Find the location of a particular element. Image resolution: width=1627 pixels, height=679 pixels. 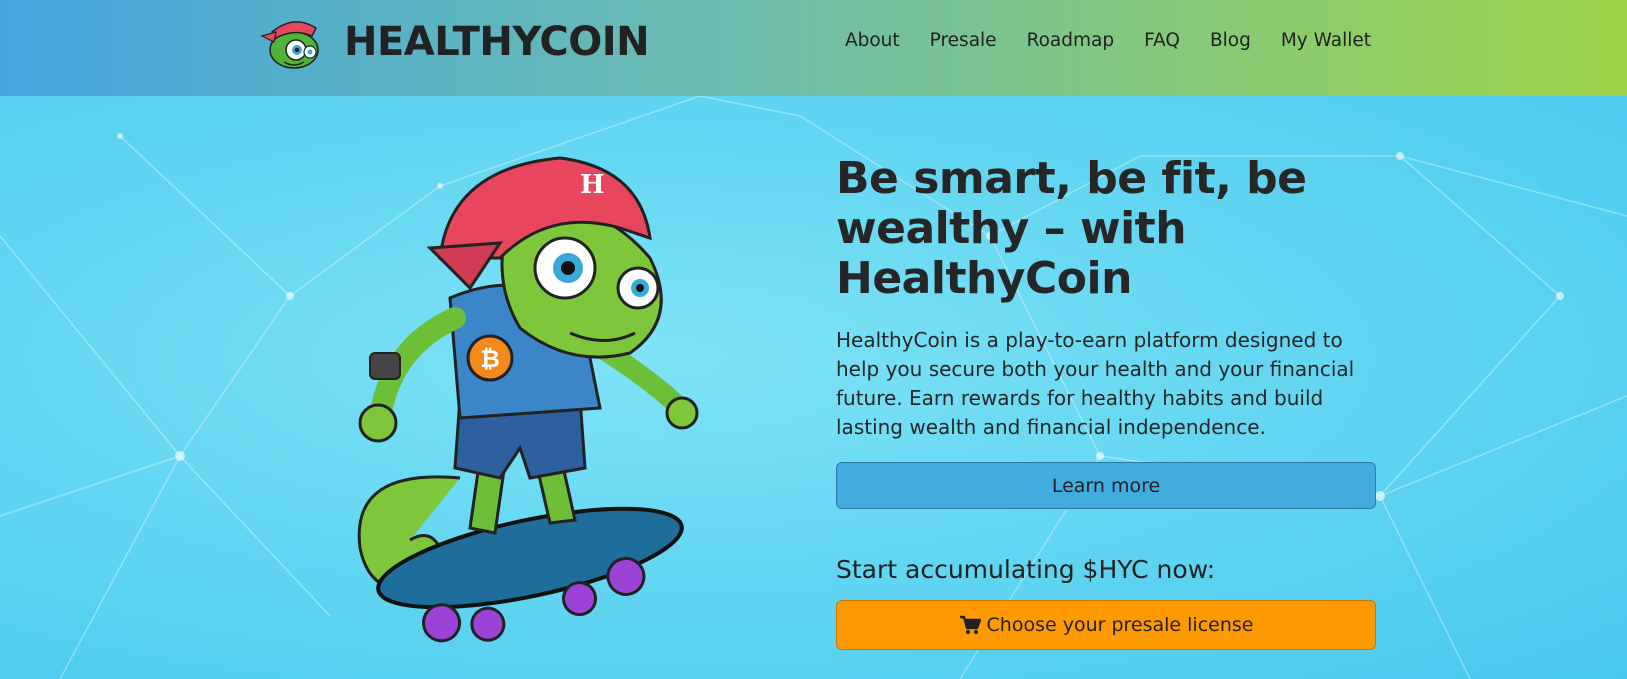

brand: HEALTHYCOIN is located at coordinates (454, 42).